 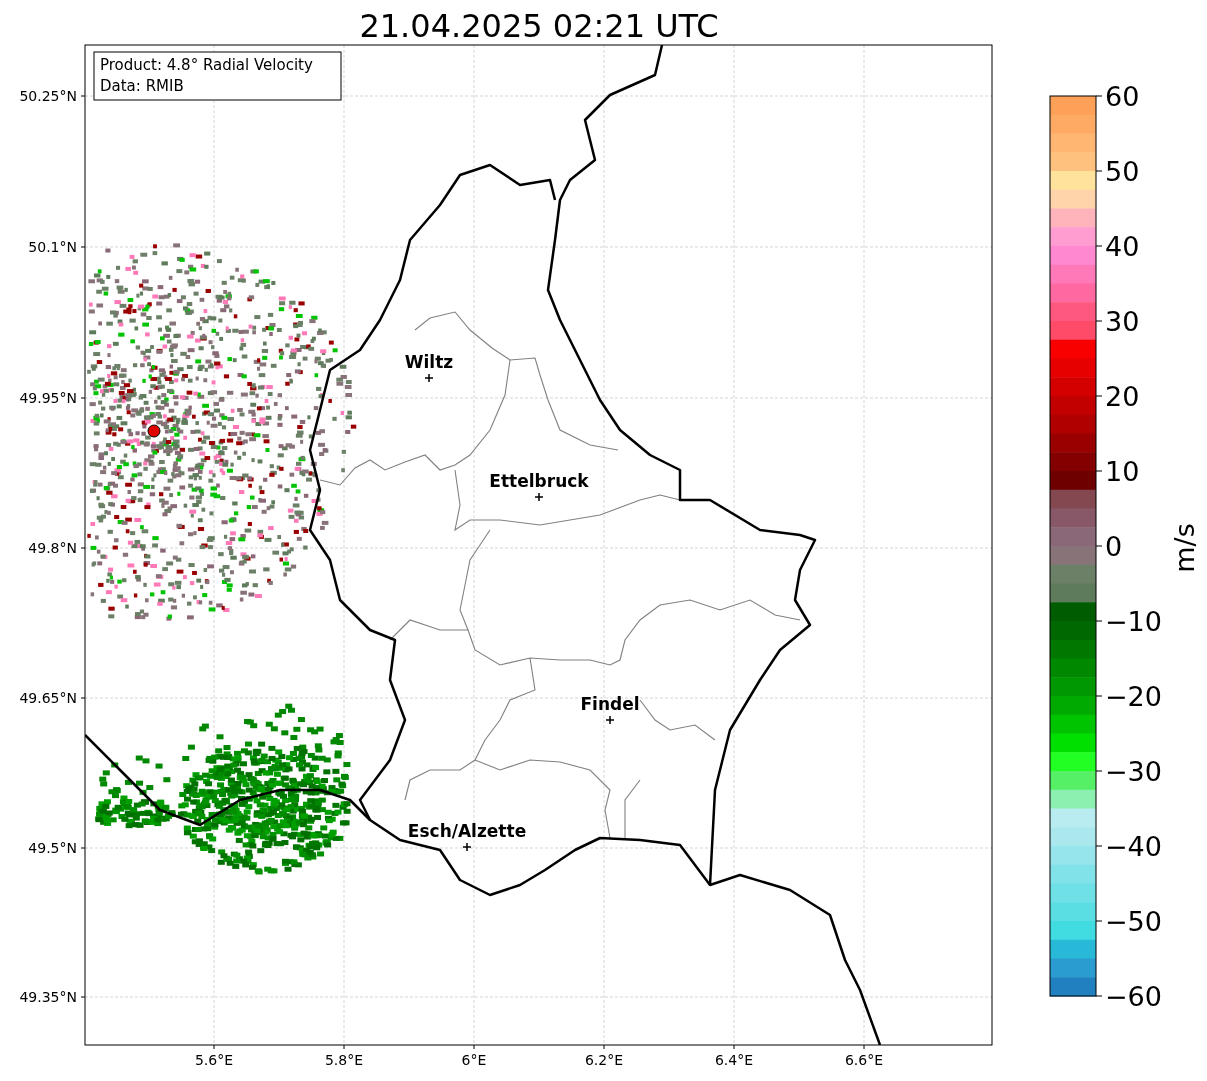 I want to click on info-text: Data: RMIB, so click(x=142, y=86).